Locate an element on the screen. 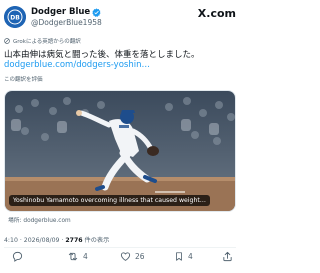  x-logo: X.com is located at coordinates (217, 13).